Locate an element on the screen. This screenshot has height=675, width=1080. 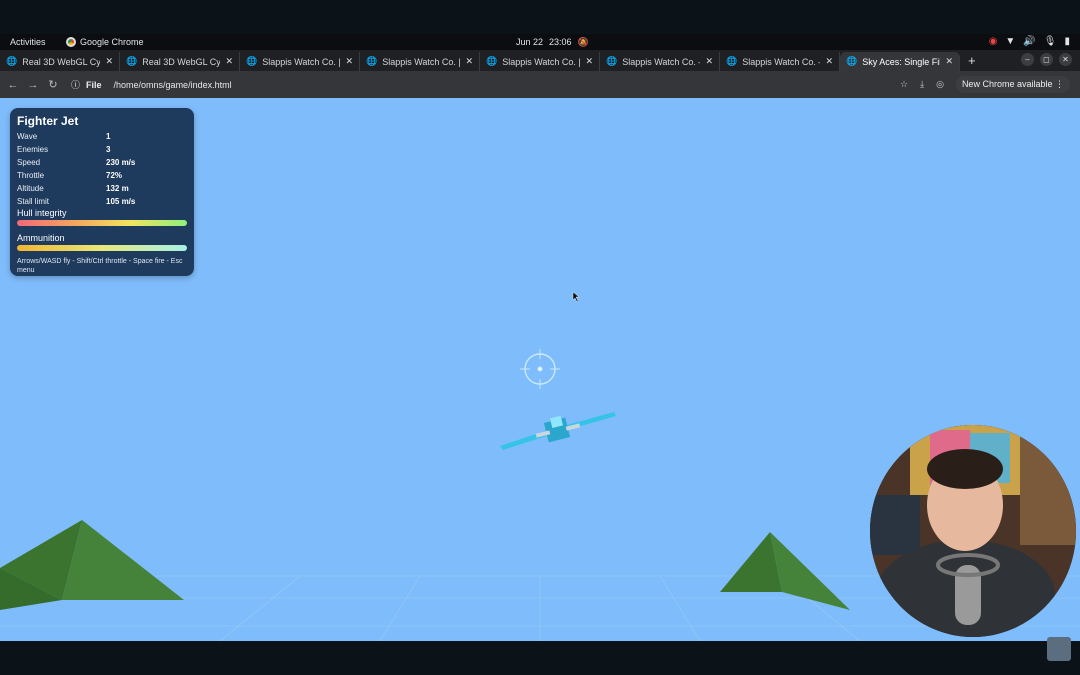
system-tray: ◉ ▼ 🔊 🎙 ▮ is located at coordinates (1029, 41).